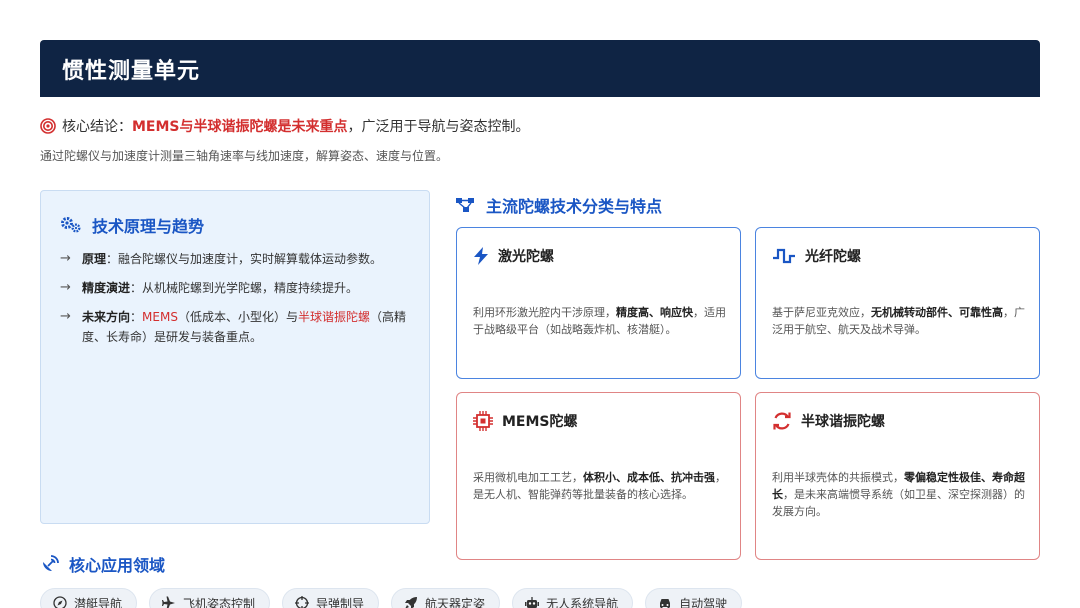 The image size is (1080, 608). I want to click on card-title: 光纤陀螺, so click(816, 256).